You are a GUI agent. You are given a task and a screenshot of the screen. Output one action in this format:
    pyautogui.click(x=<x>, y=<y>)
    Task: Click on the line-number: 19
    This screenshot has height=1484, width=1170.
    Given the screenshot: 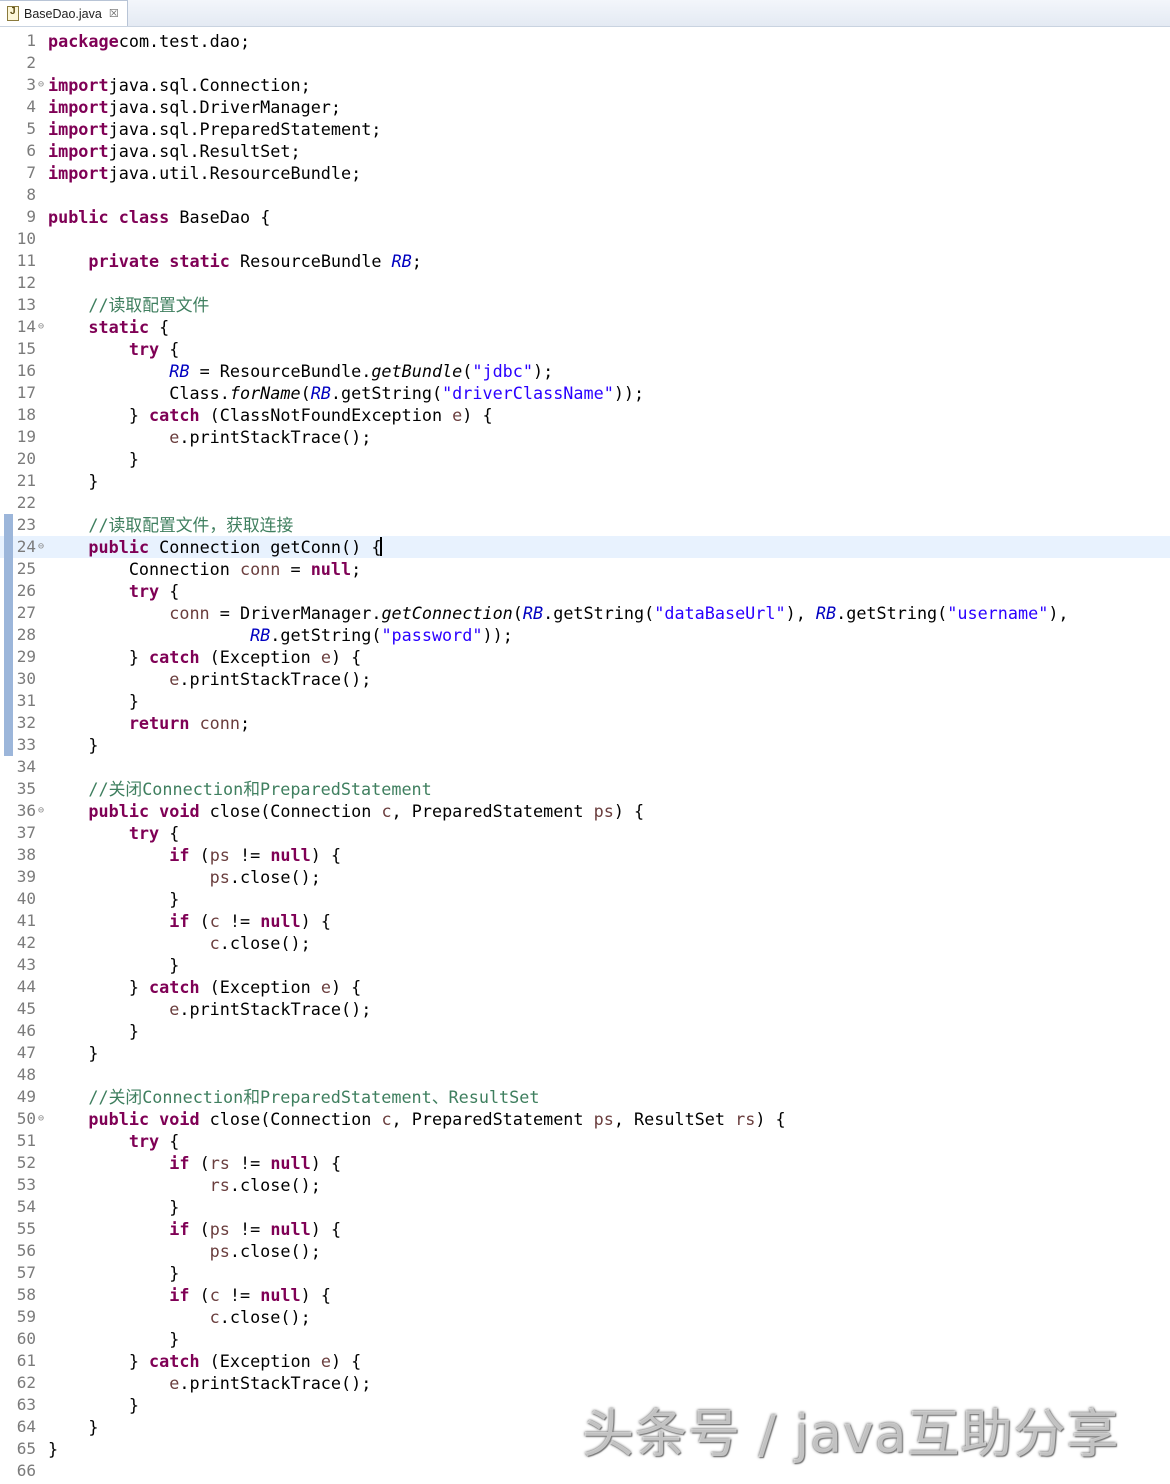 What is the action you would take?
    pyautogui.click(x=26, y=436)
    